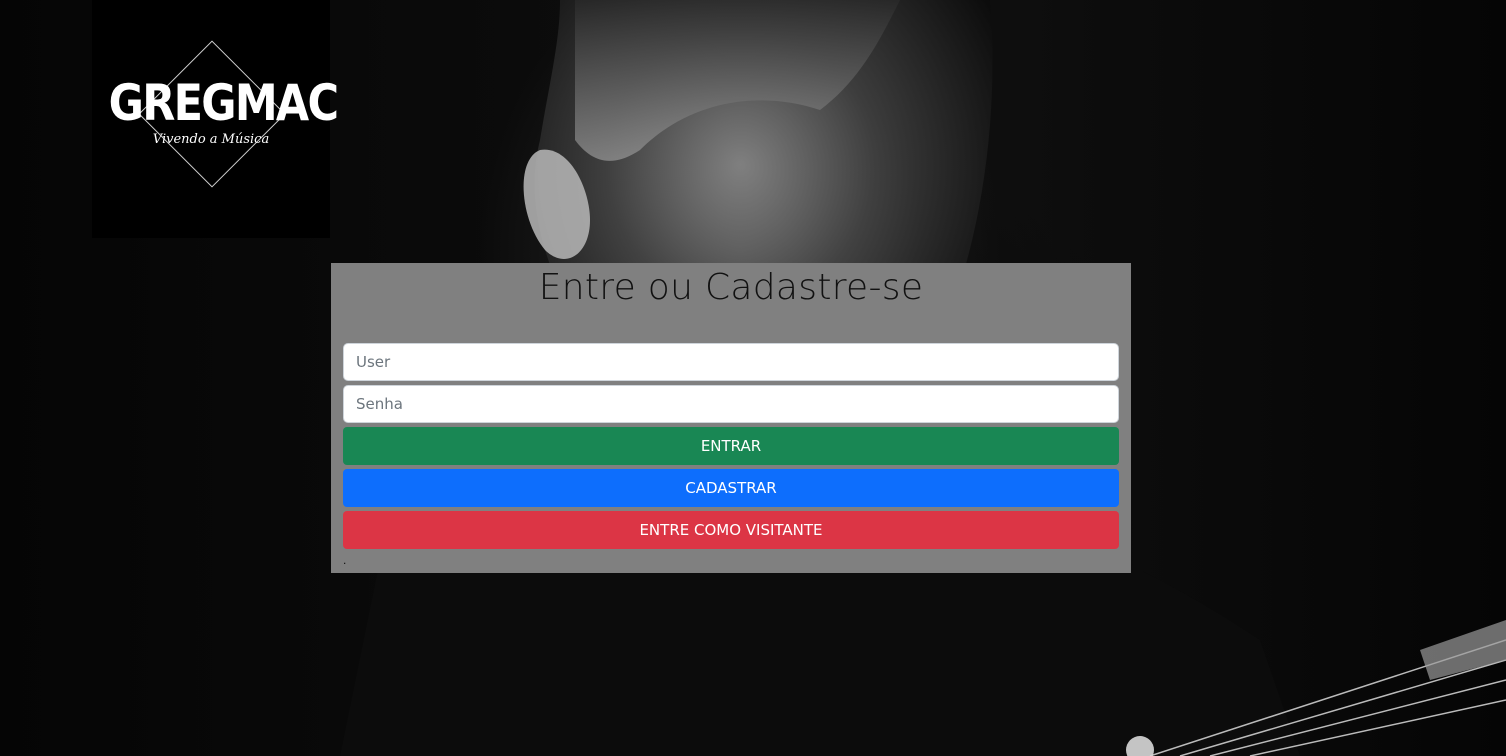  Describe the element at coordinates (731, 287) in the screenshot. I see `login-heading: Entre ou Cadastre-se` at that location.